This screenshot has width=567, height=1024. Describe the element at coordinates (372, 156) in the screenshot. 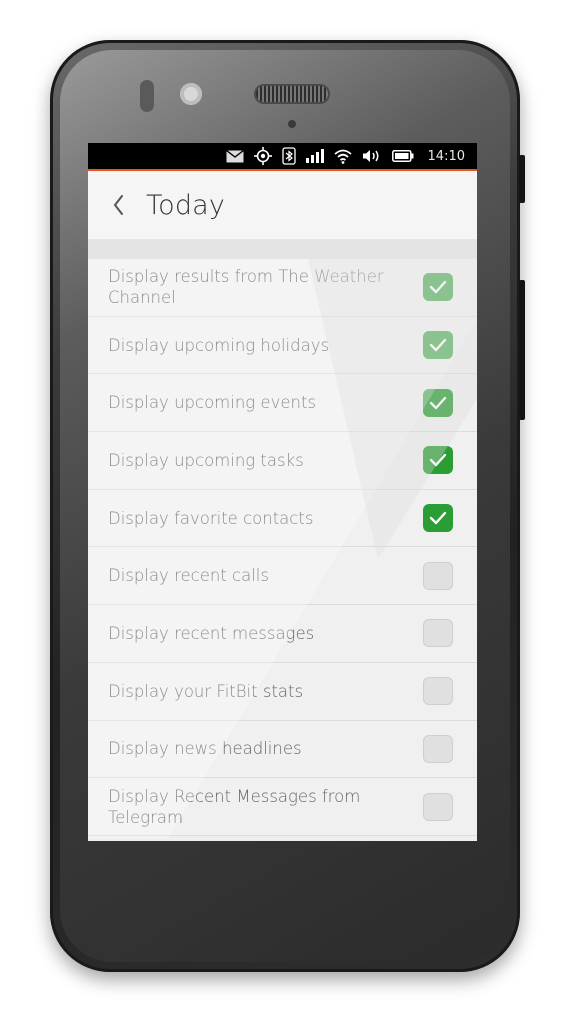

I see `volume-icon` at that location.